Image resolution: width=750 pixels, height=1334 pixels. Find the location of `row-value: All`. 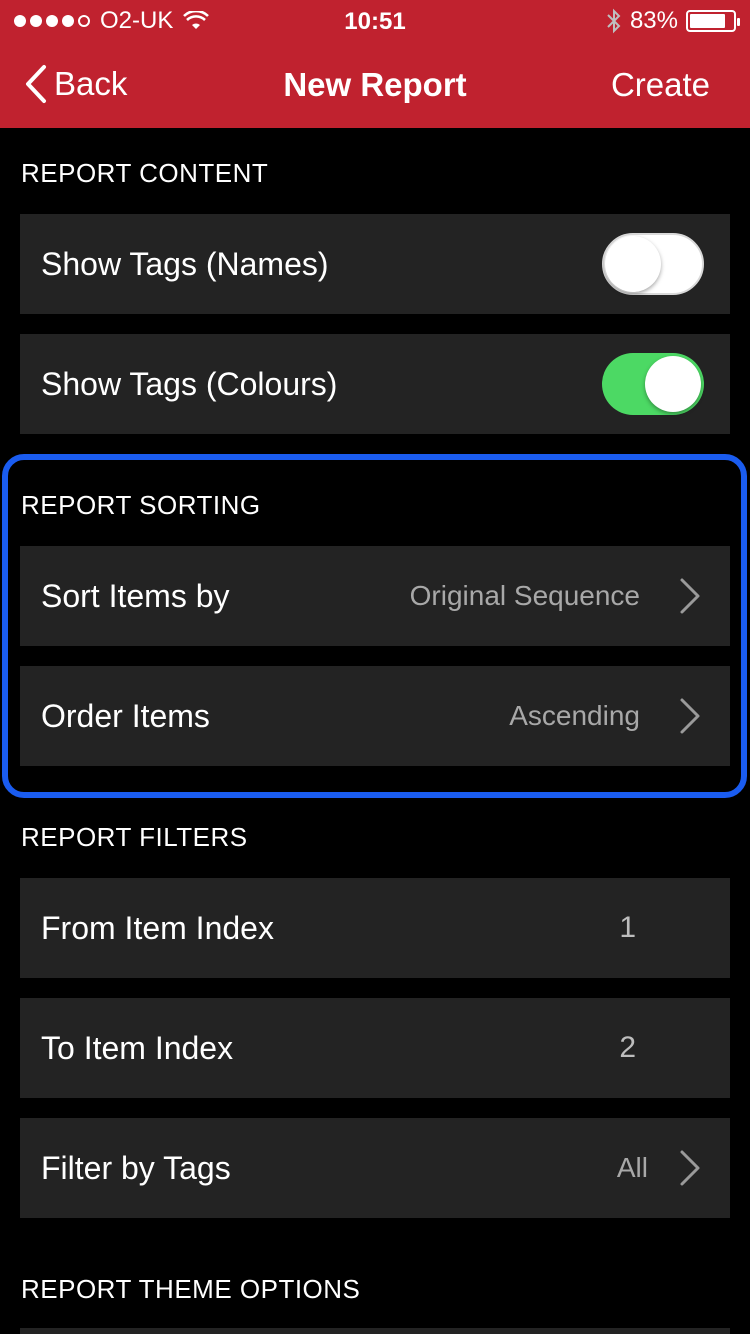

row-value: All is located at coordinates (632, 1167).